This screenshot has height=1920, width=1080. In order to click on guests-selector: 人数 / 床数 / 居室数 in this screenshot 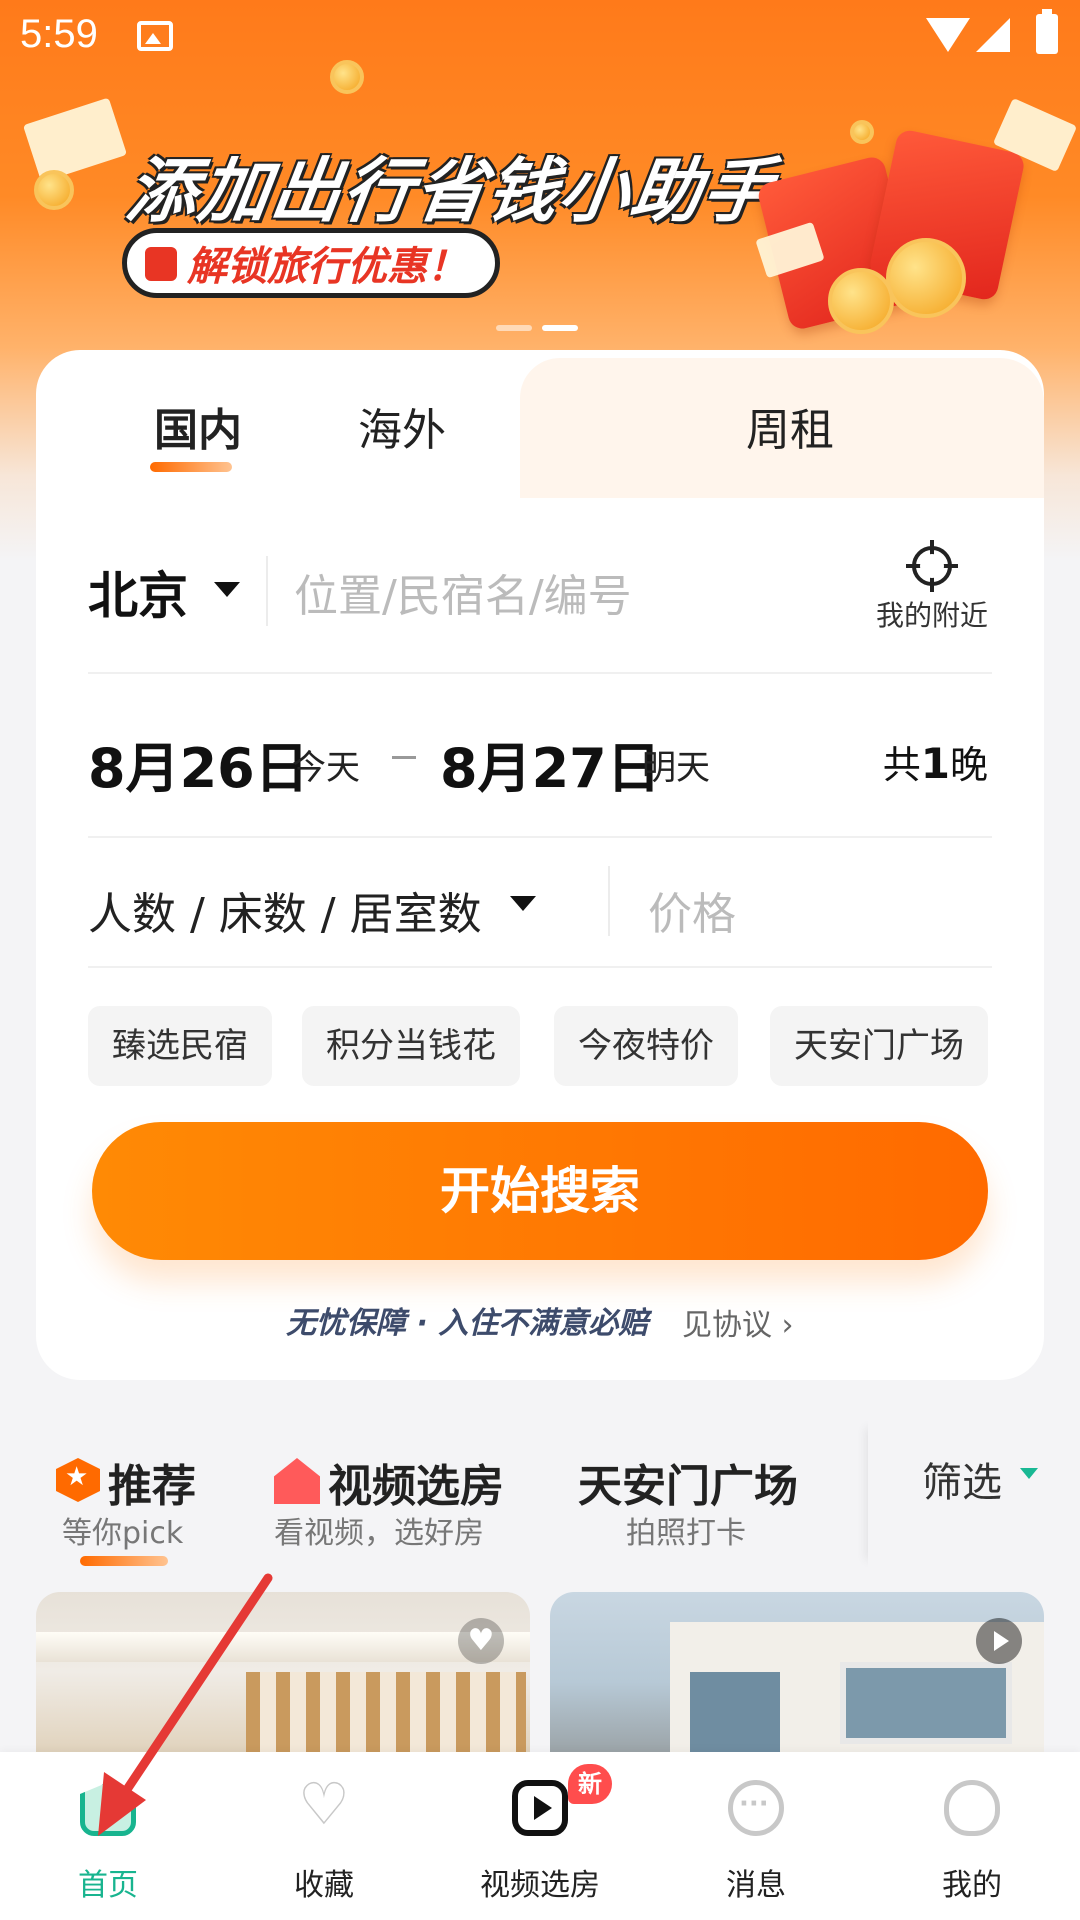, I will do `click(285, 910)`.